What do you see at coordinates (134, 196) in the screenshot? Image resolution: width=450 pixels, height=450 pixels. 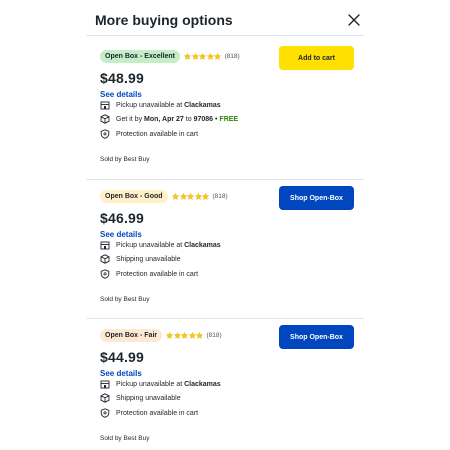 I see `condition-badge: Open Box - Good` at bounding box center [134, 196].